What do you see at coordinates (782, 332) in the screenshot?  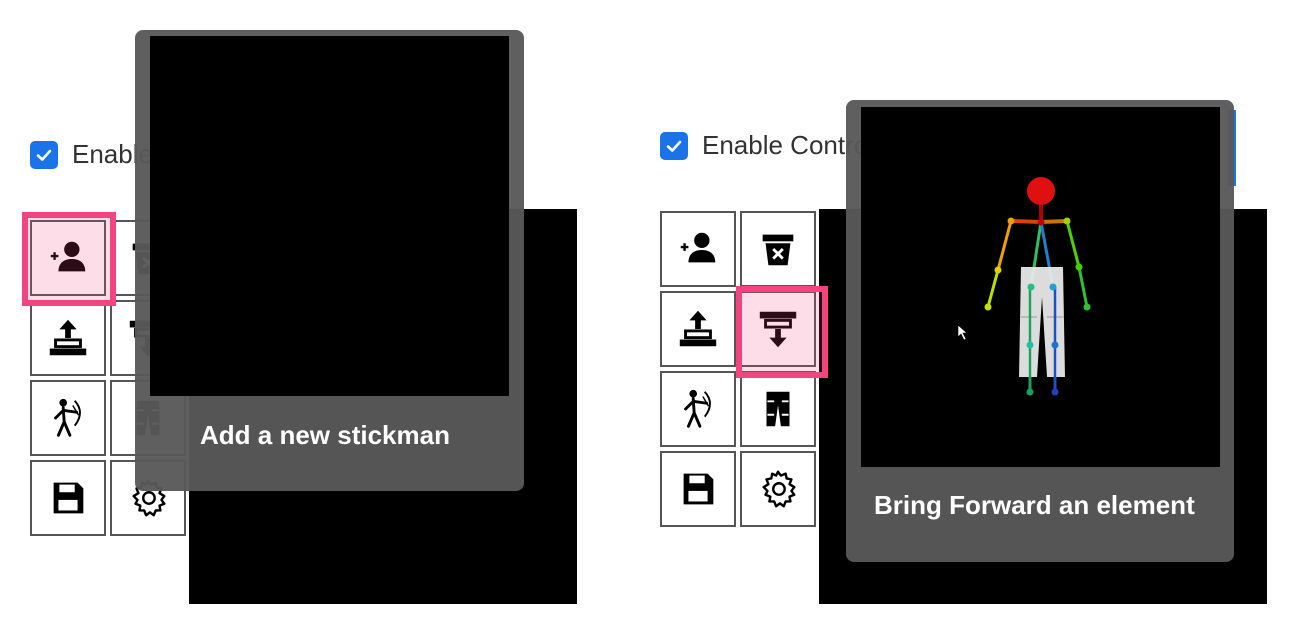 I see `highlight-bring-forward` at bounding box center [782, 332].